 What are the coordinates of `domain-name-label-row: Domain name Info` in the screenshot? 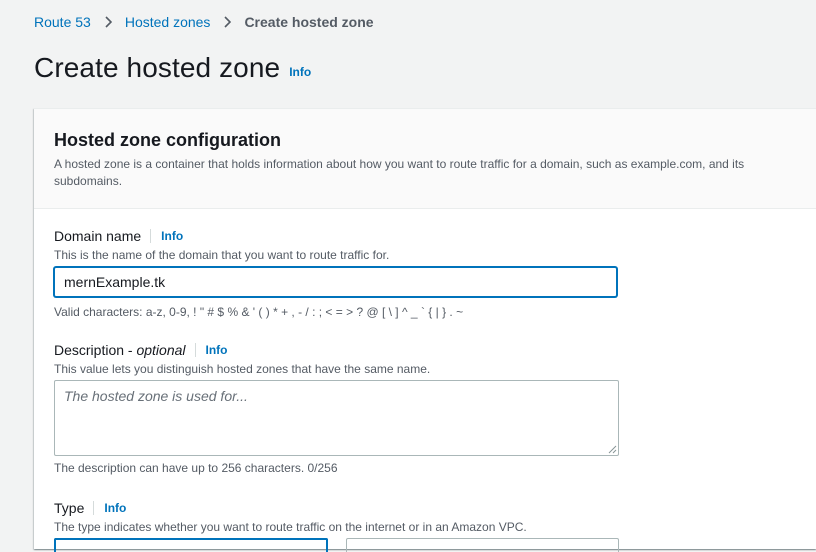 It's located at (118, 236).